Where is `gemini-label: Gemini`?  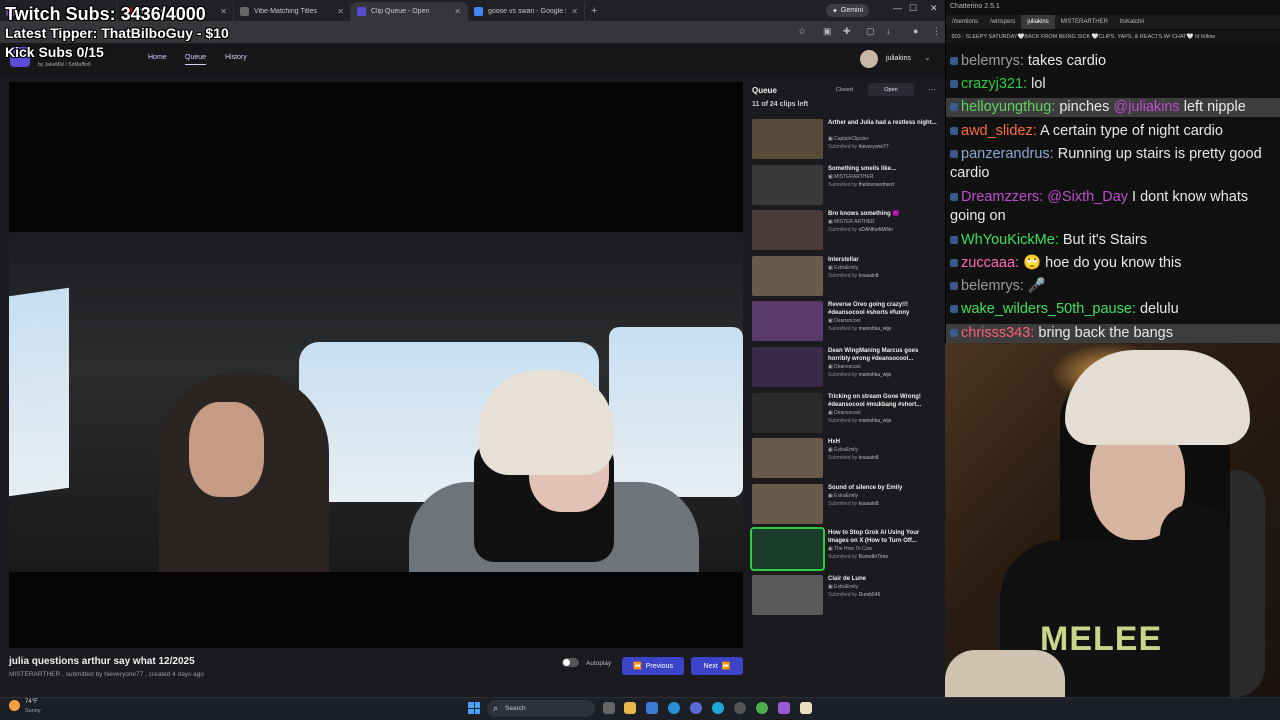 gemini-label: Gemini is located at coordinates (852, 10).